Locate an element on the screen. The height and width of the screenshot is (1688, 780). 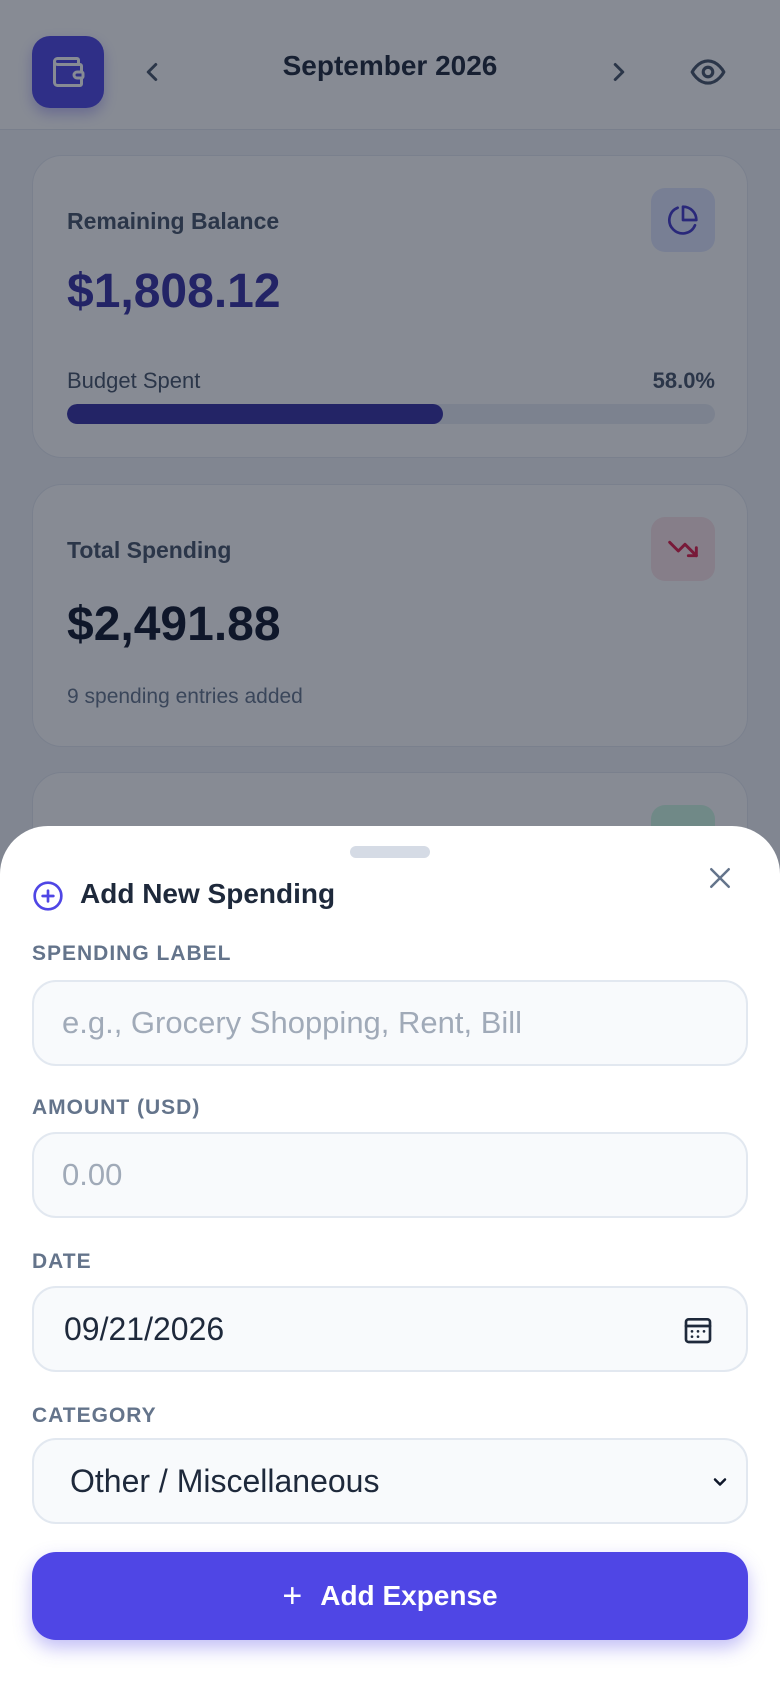
close-icon is located at coordinates (720, 878).